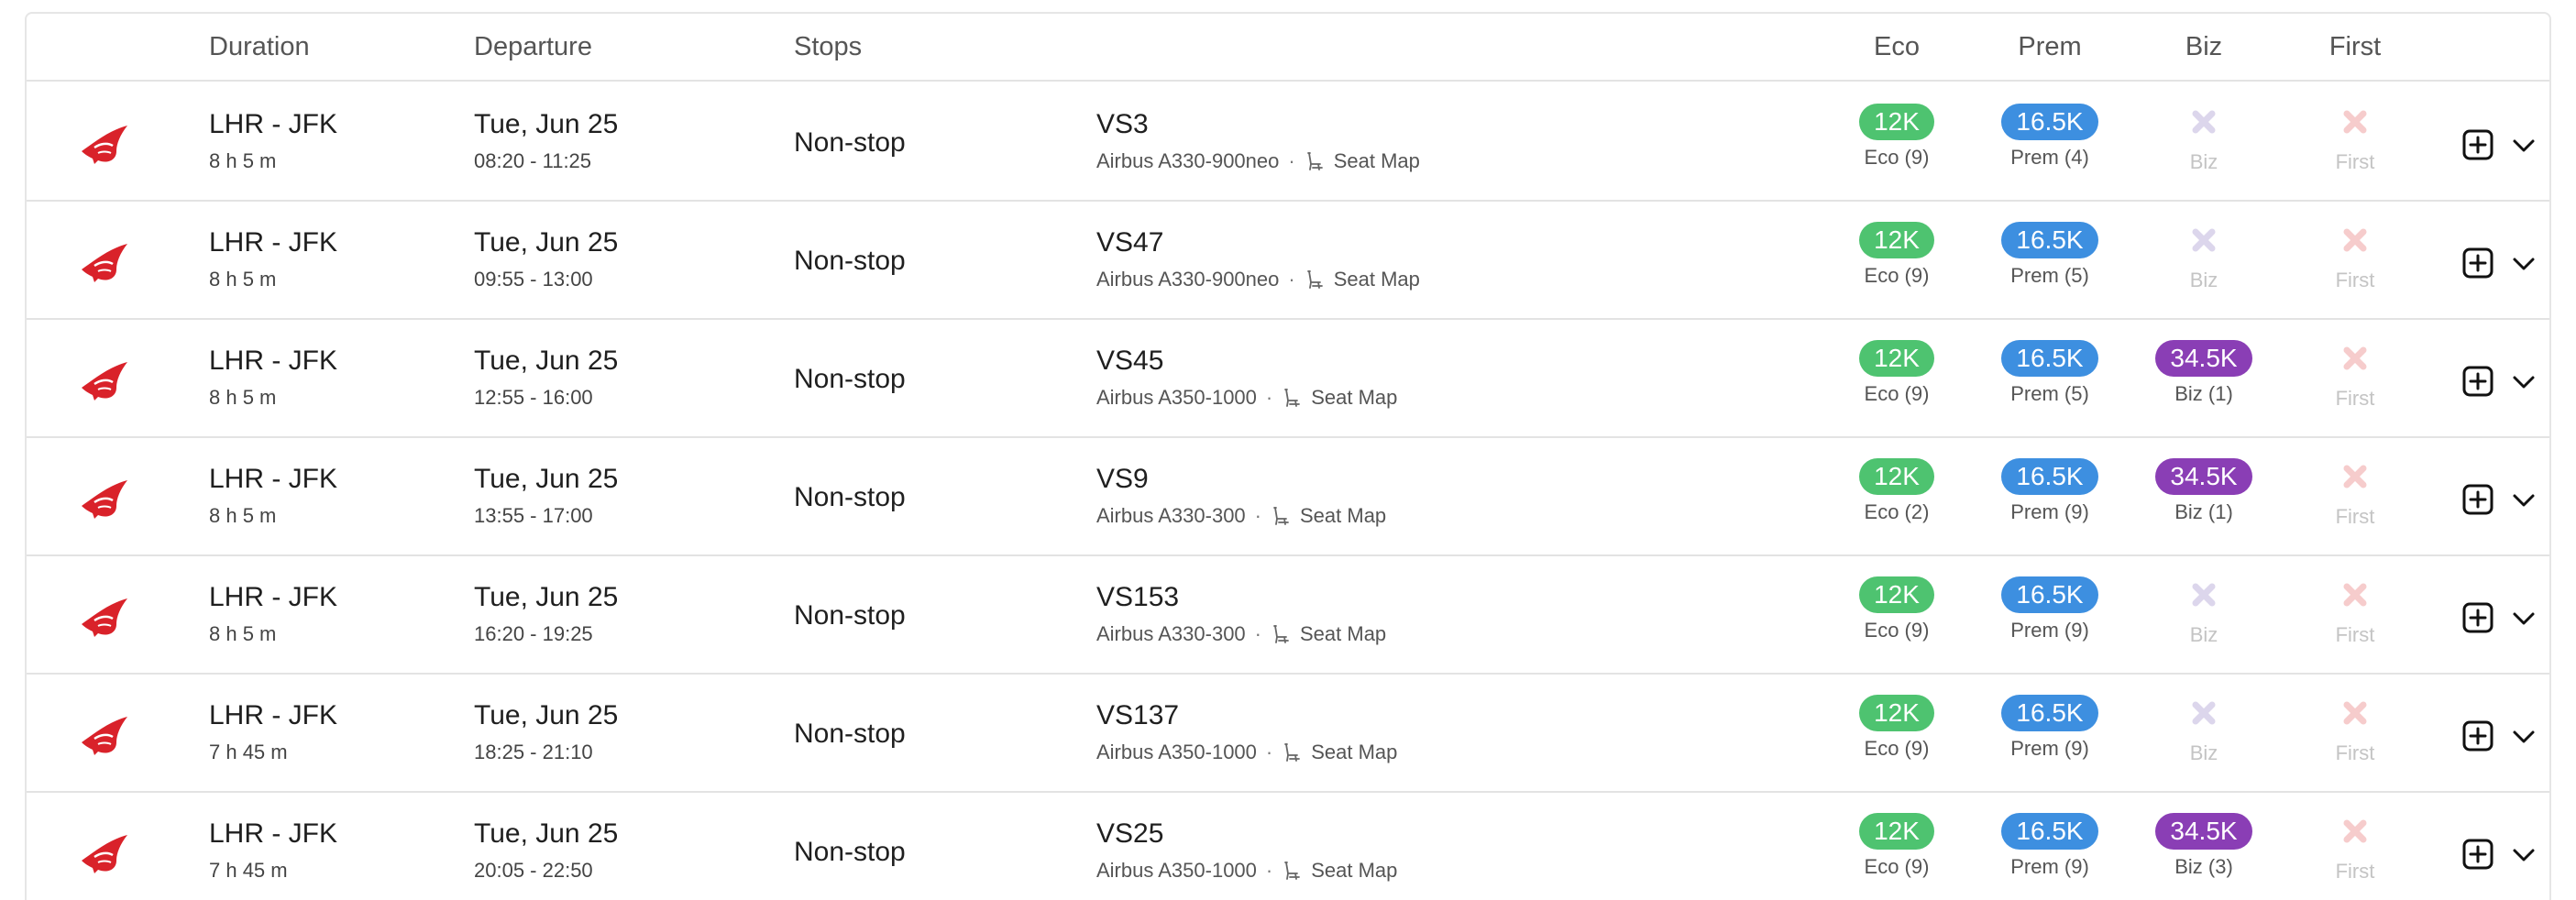 The height and width of the screenshot is (900, 2576). I want to click on header-biz: Biz, so click(2203, 47).